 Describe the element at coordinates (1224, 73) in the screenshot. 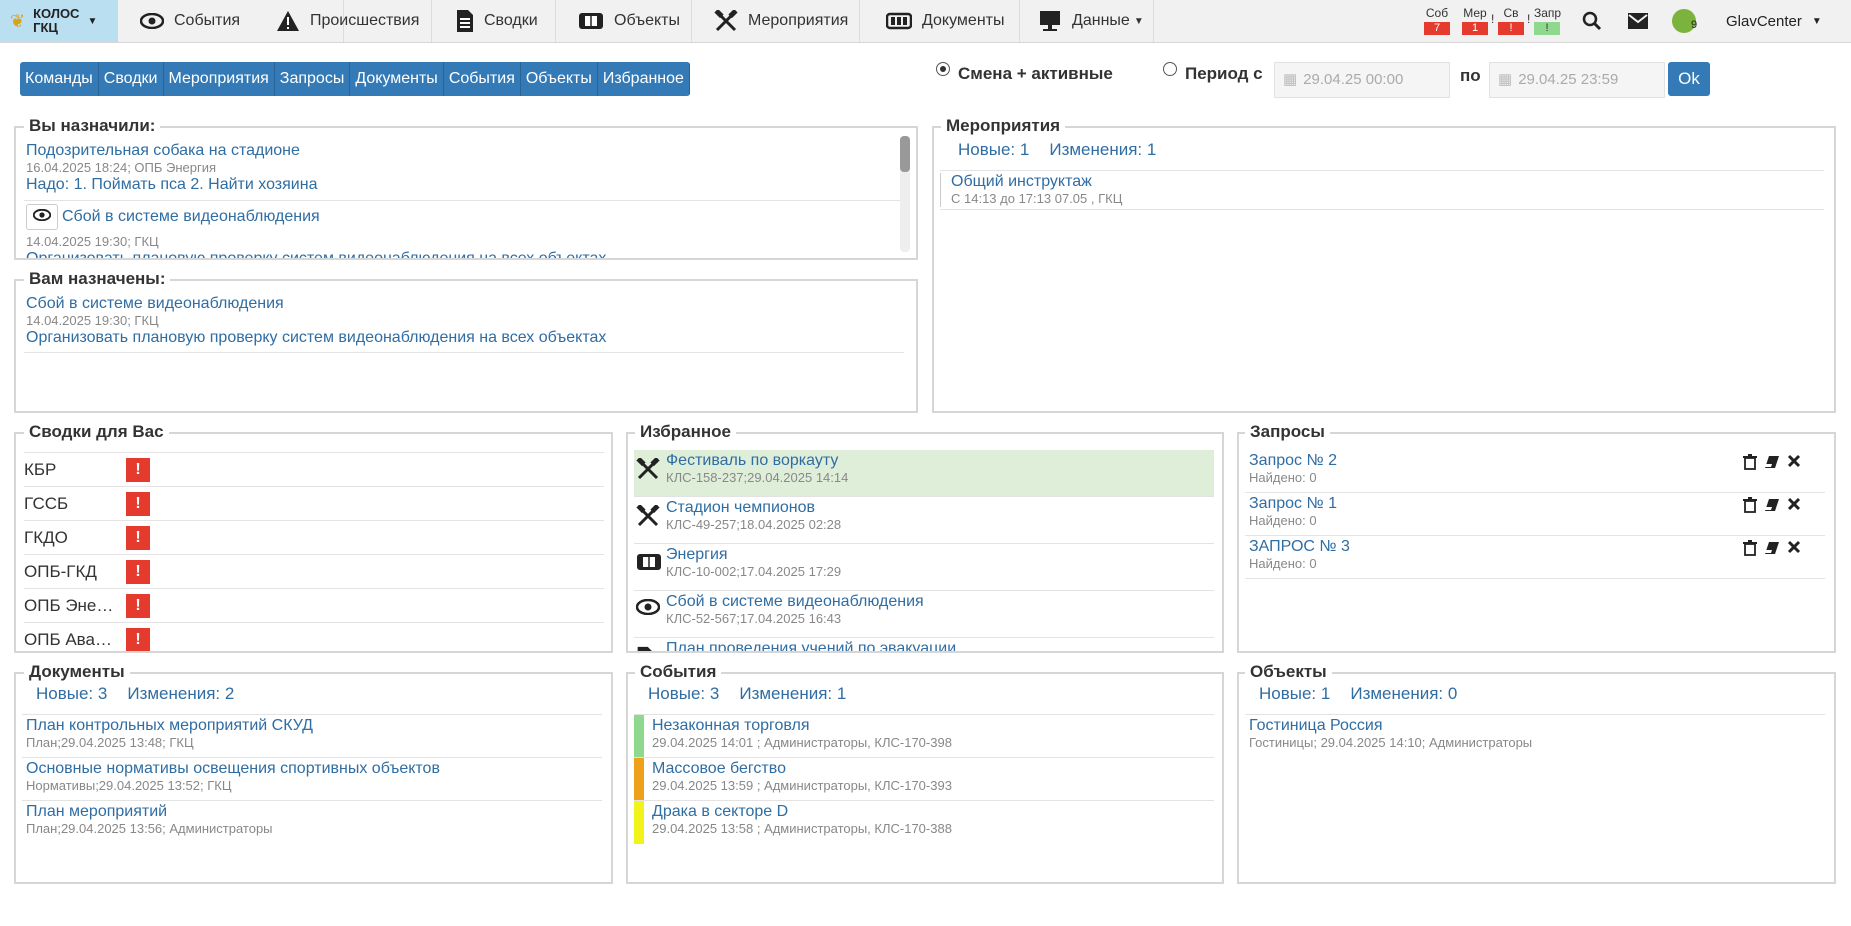

I see `period-radio-label: Период с` at that location.